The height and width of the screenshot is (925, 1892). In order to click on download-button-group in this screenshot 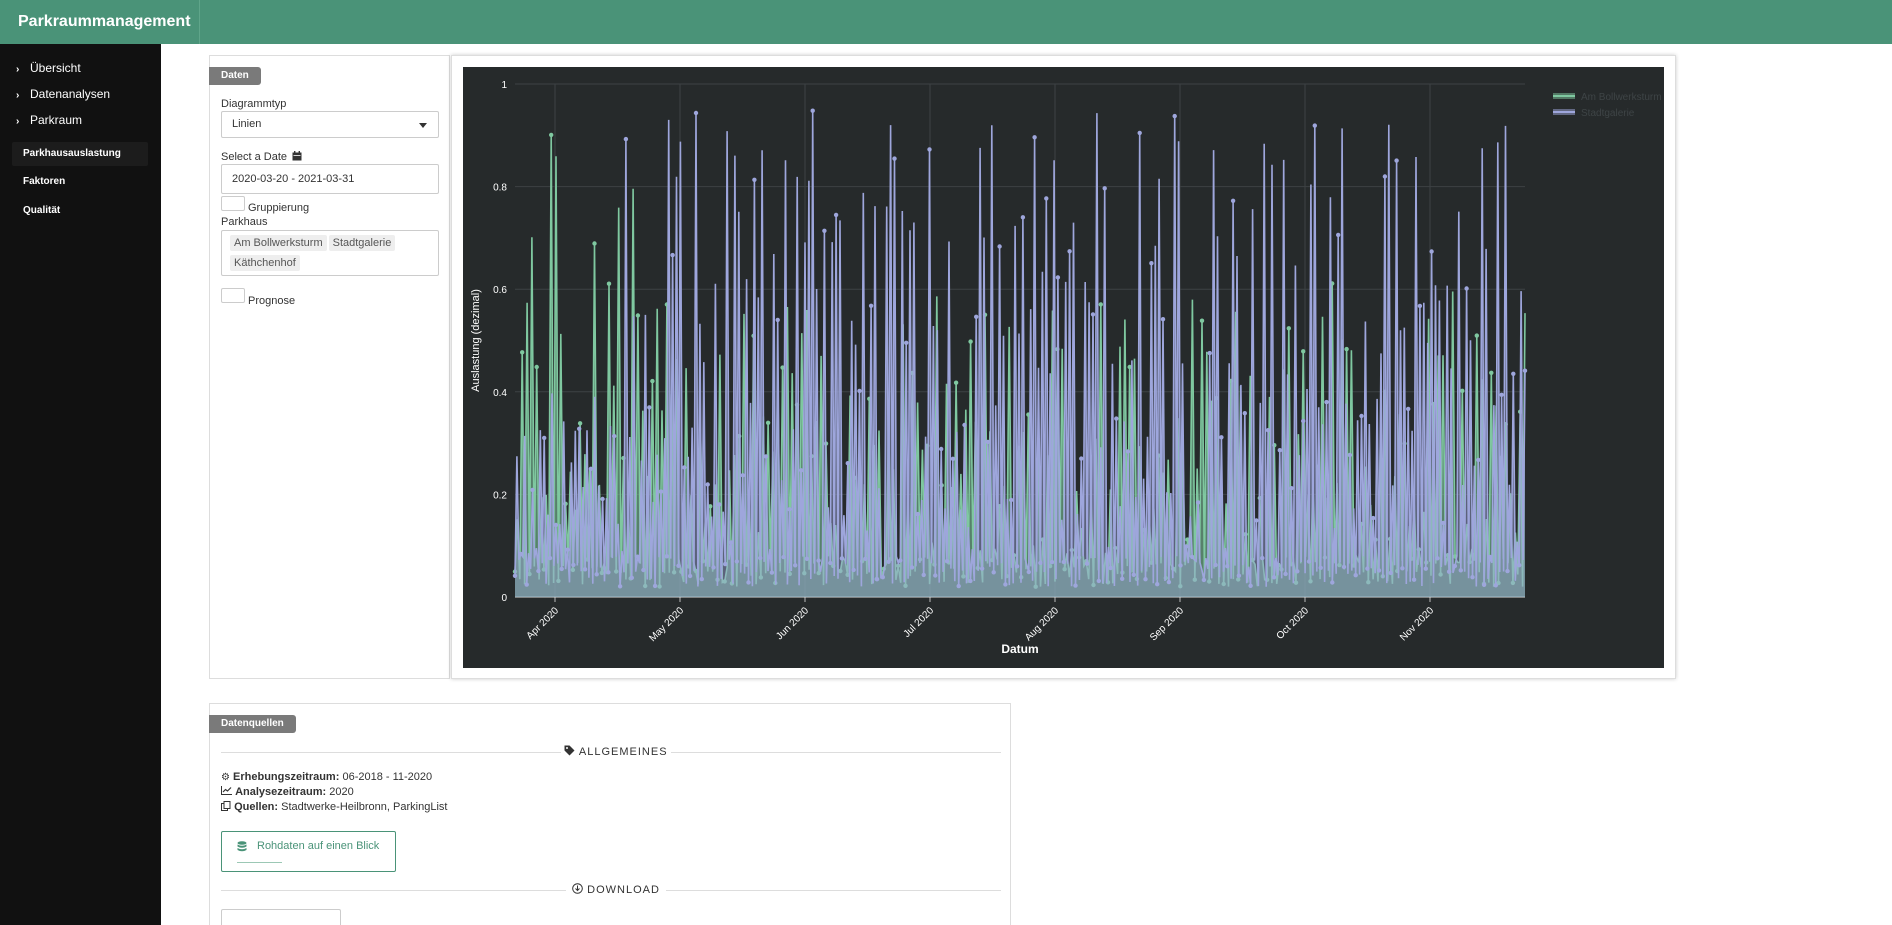, I will do `click(281, 917)`.